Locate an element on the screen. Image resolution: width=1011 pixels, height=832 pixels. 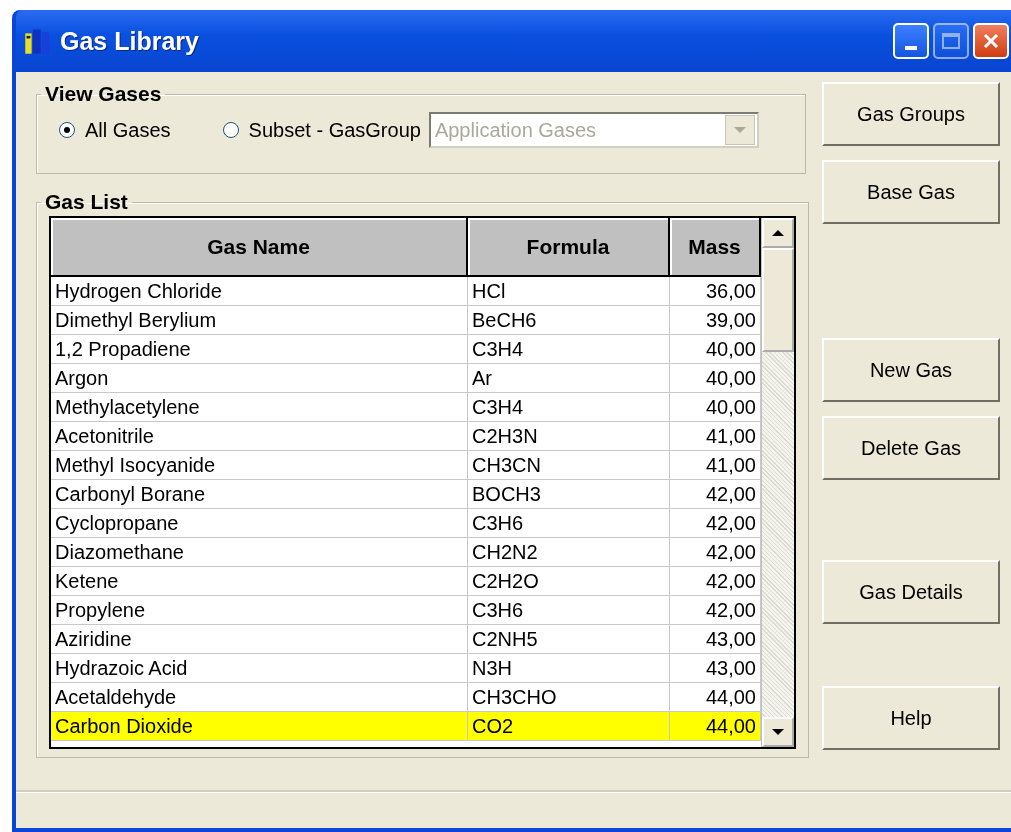
scrollbar is located at coordinates (777, 482).